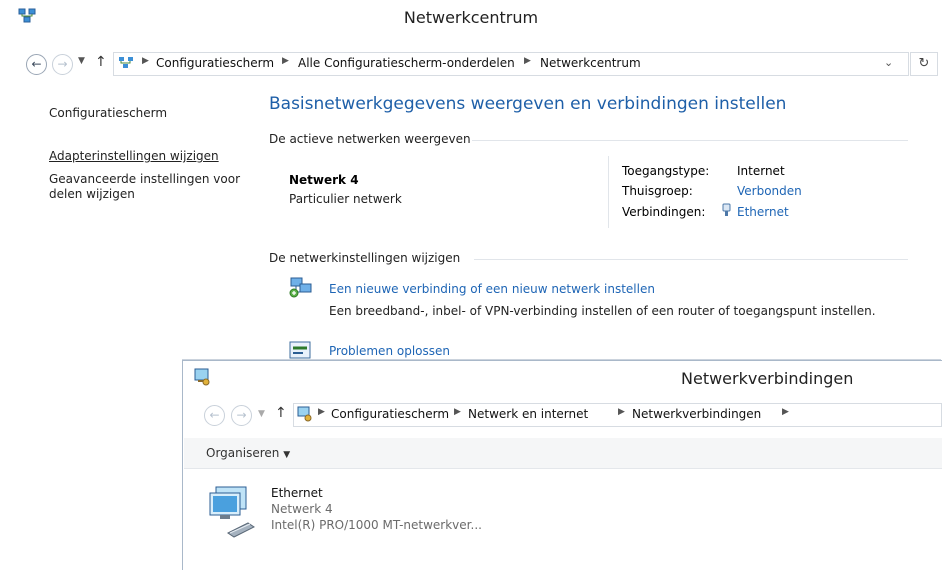  What do you see at coordinates (608, 192) in the screenshot?
I see `details-divider` at bounding box center [608, 192].